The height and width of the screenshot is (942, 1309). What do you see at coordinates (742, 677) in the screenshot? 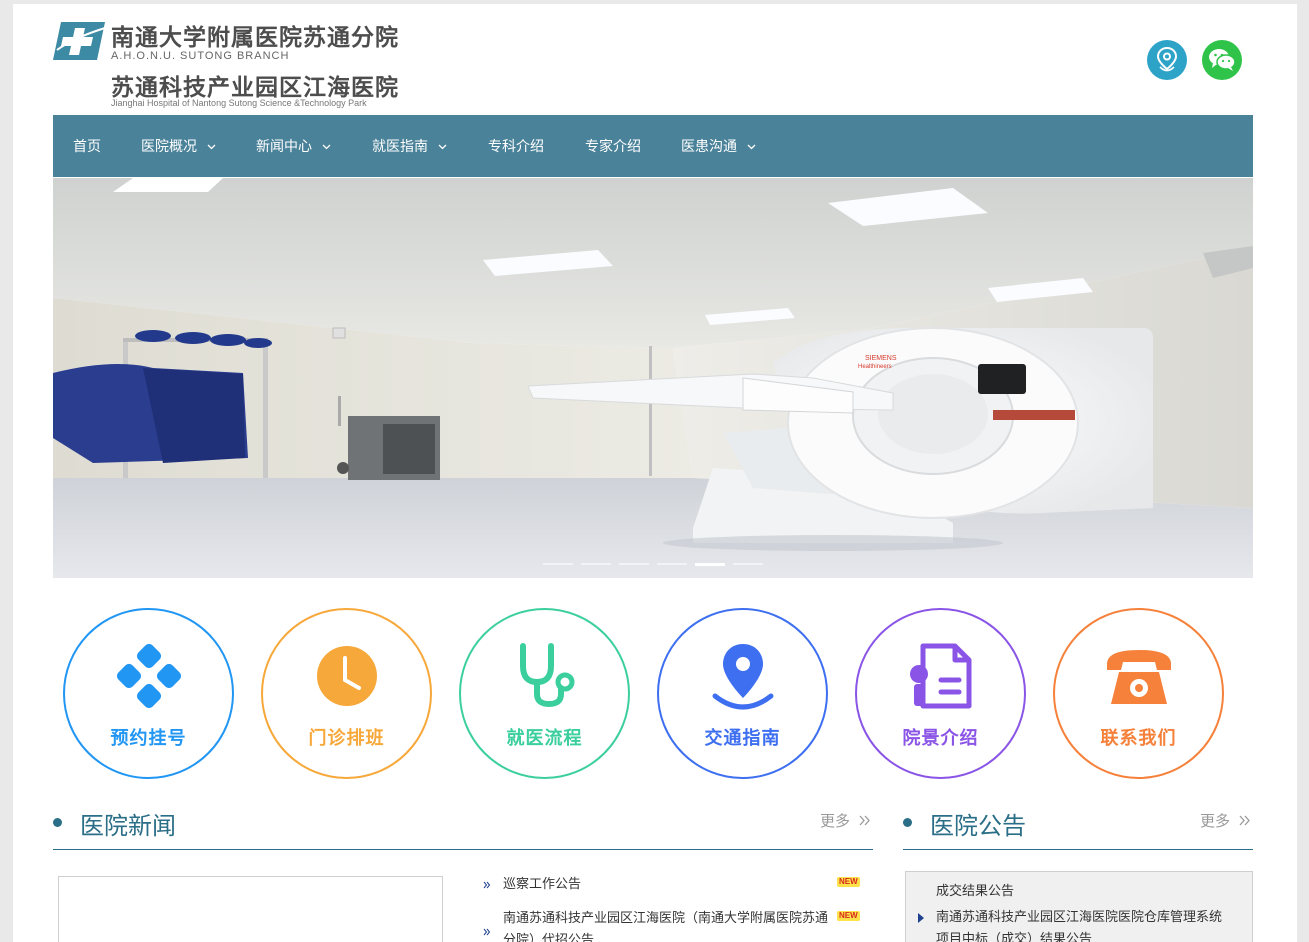
I see `map-pin-icon` at bounding box center [742, 677].